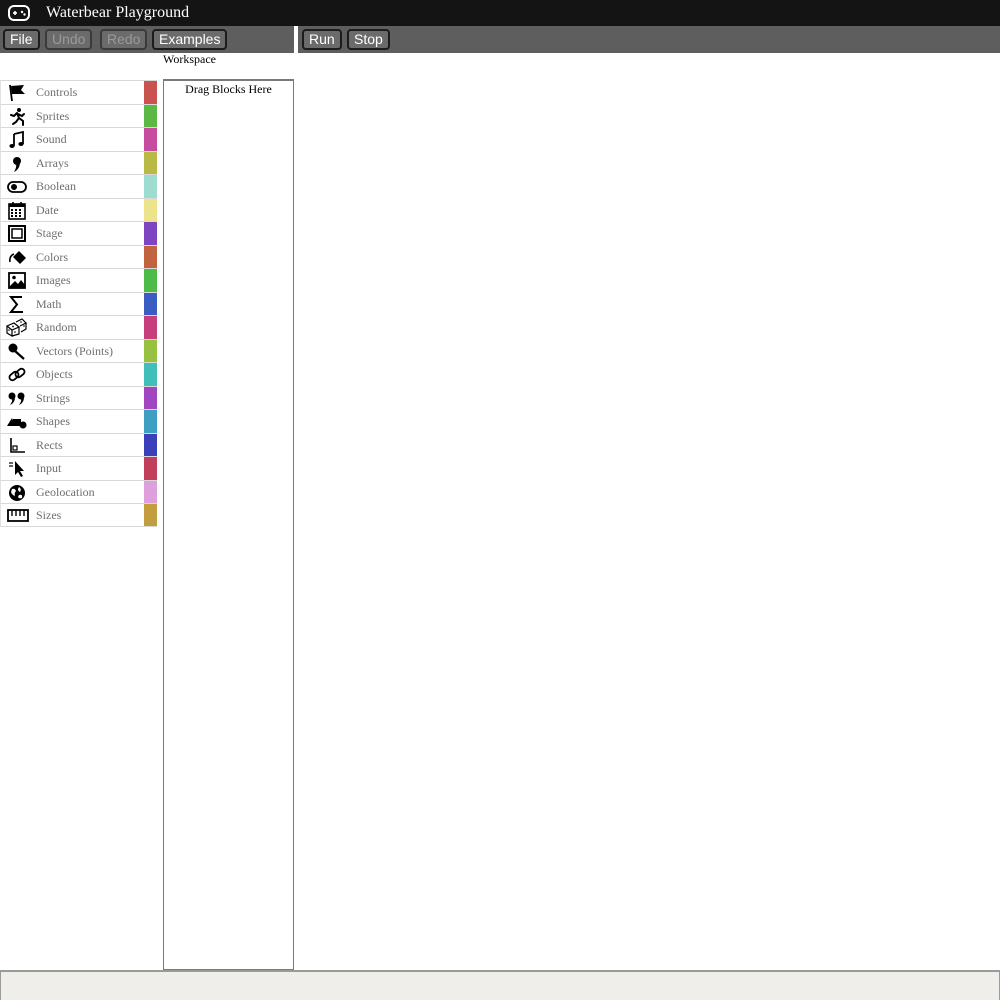  I want to click on category-label: Rects, so click(49, 444).